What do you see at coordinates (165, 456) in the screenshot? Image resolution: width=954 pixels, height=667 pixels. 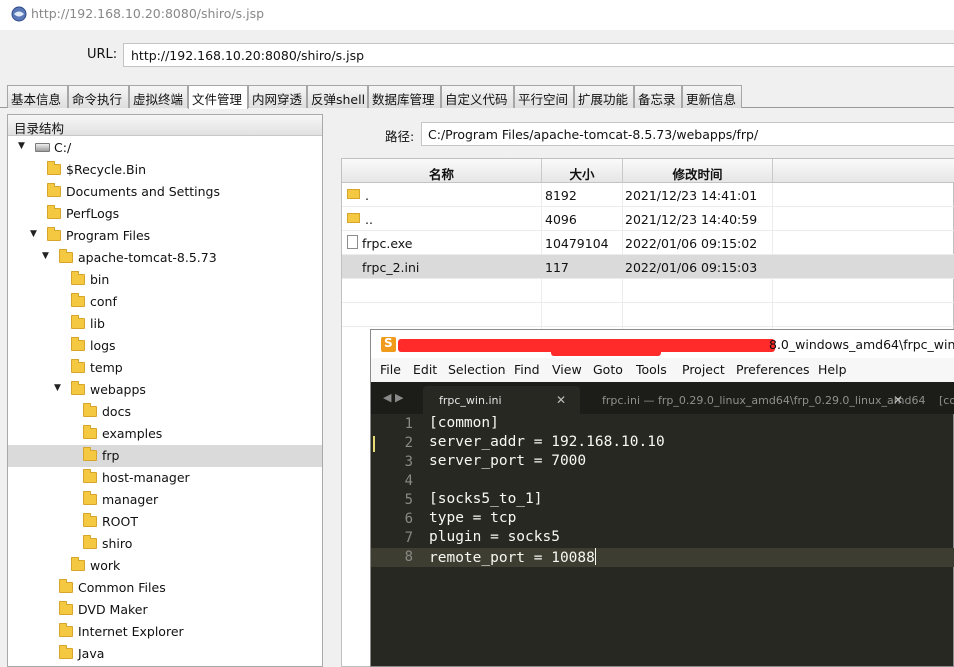 I see `tree-node-frp: frp` at bounding box center [165, 456].